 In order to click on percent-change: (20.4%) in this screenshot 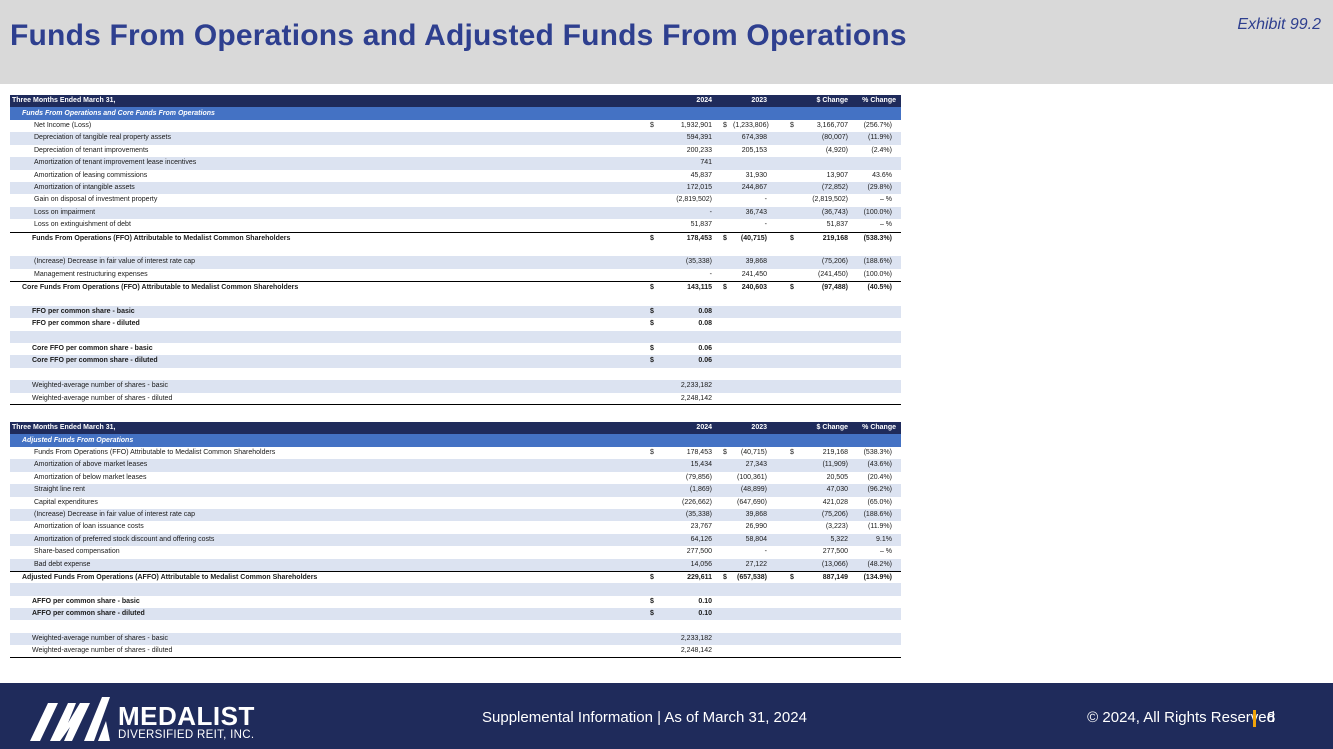, I will do `click(879, 477)`.